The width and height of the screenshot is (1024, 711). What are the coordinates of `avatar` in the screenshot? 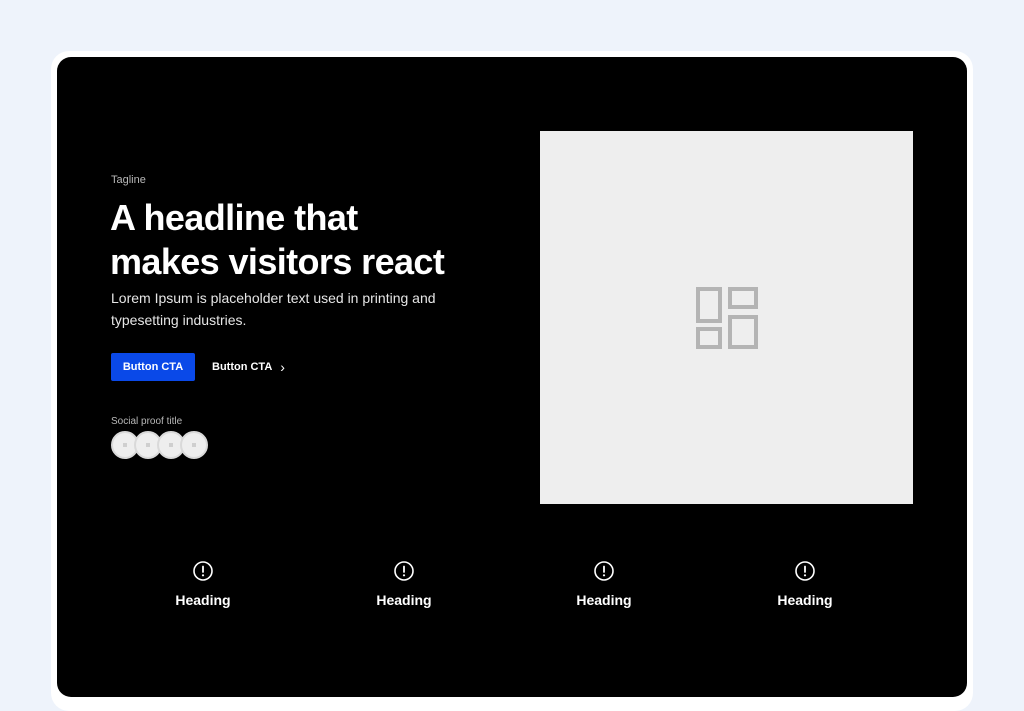 It's located at (194, 445).